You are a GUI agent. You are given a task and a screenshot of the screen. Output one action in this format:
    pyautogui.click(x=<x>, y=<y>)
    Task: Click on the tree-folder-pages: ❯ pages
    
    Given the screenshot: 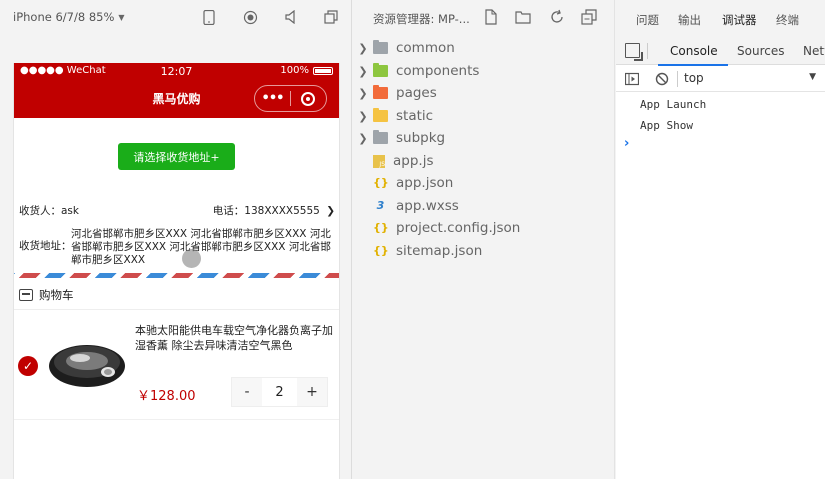 What is the action you would take?
    pyautogui.click(x=484, y=93)
    